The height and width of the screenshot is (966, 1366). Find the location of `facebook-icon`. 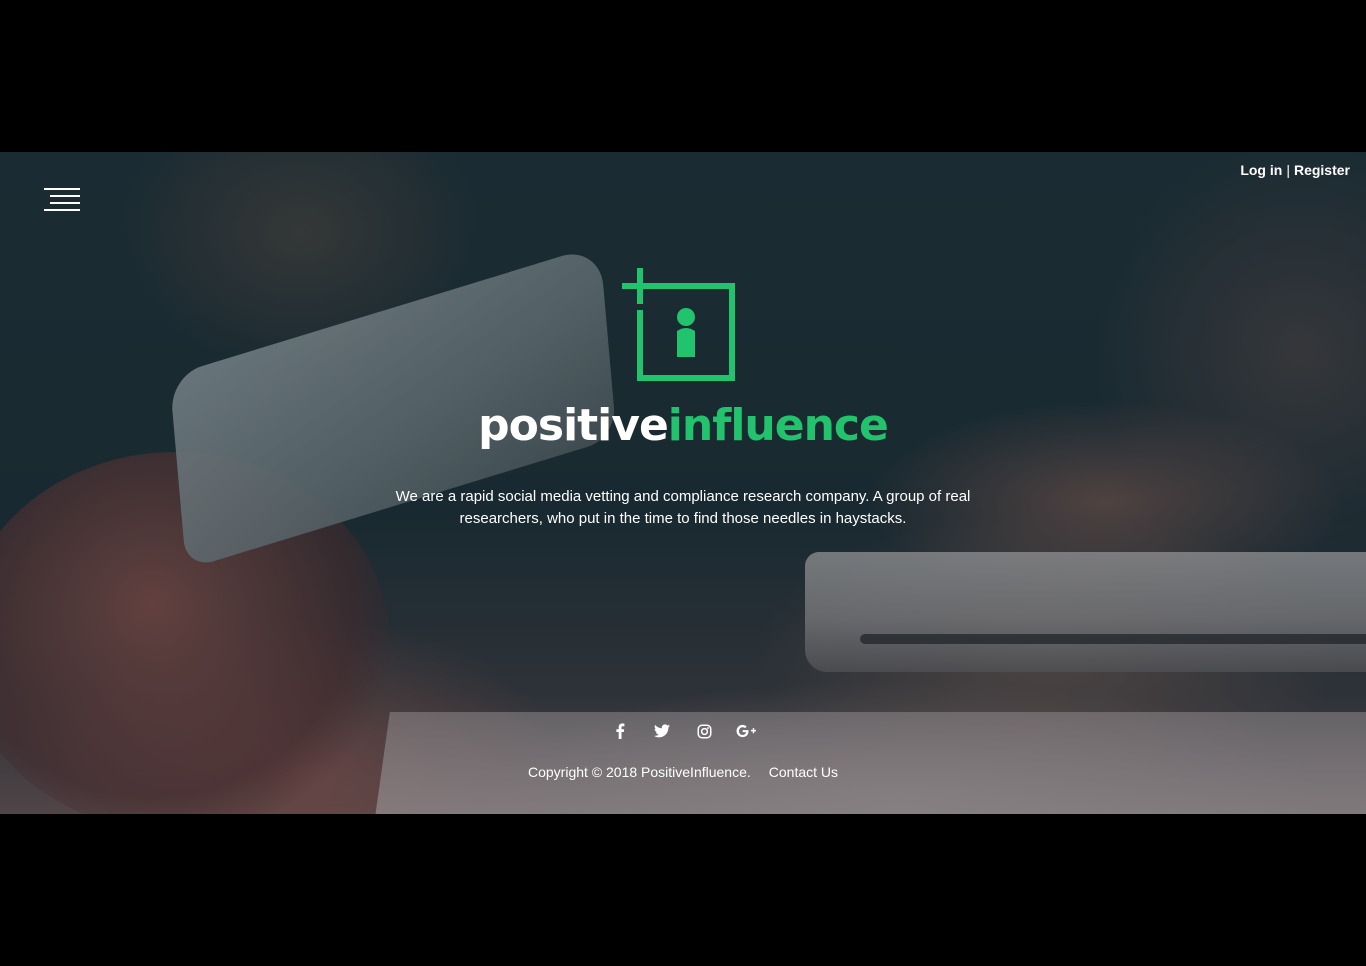

facebook-icon is located at coordinates (620, 731).